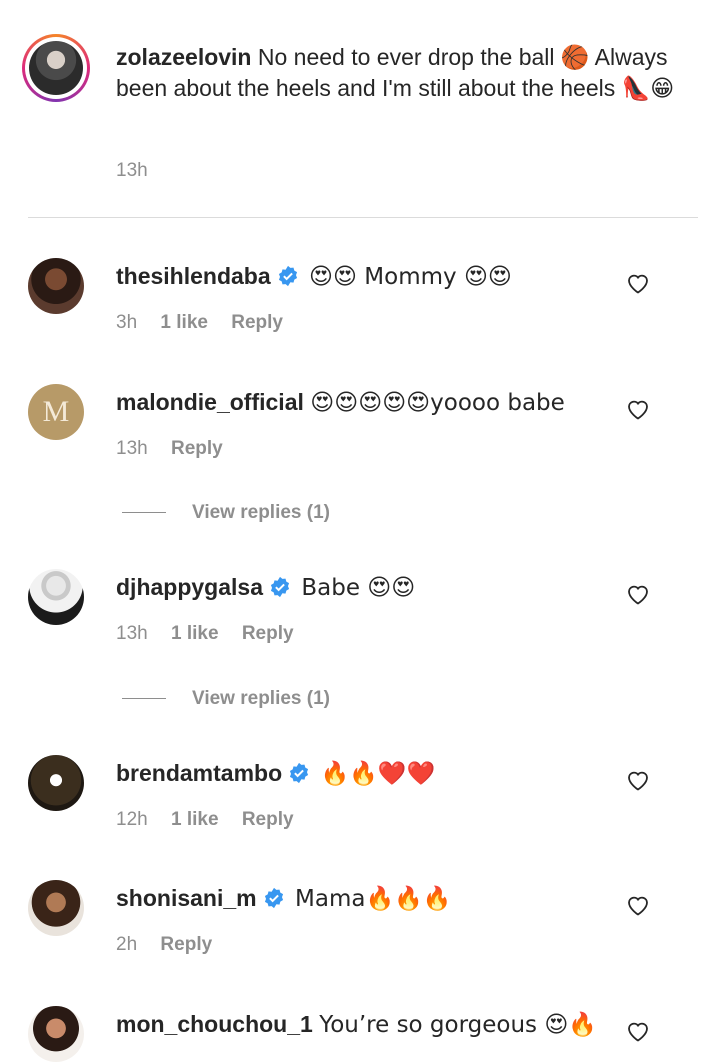 The image size is (720, 1062). I want to click on comment-time: 2h, so click(127, 944).